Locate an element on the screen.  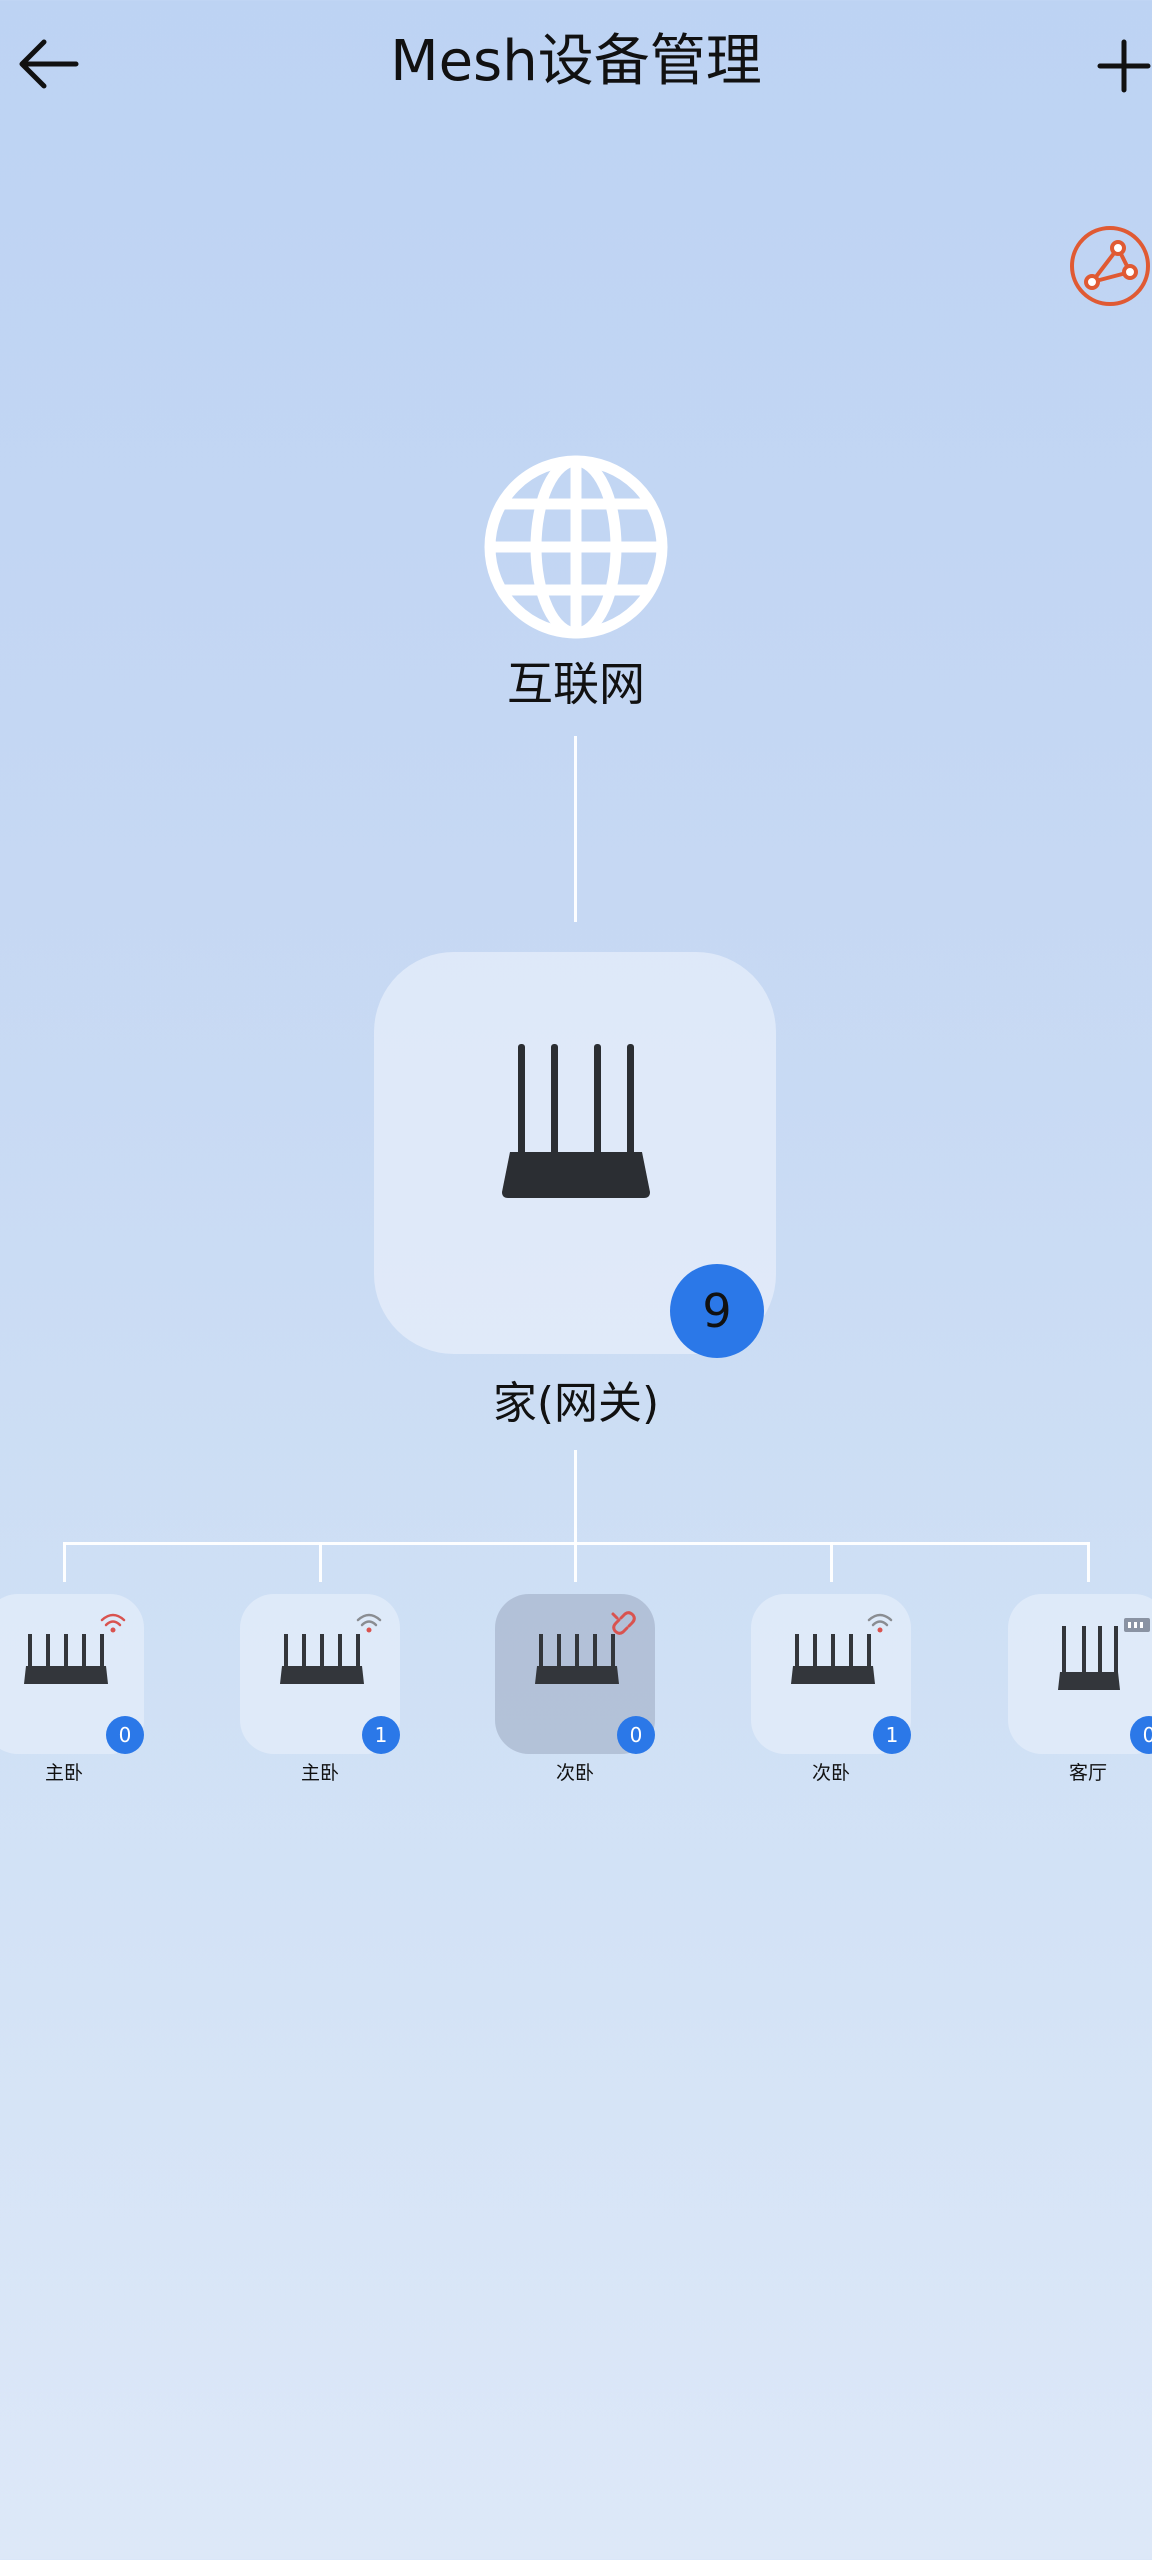
page-title: Mesh设备管理 is located at coordinates (576, 61).